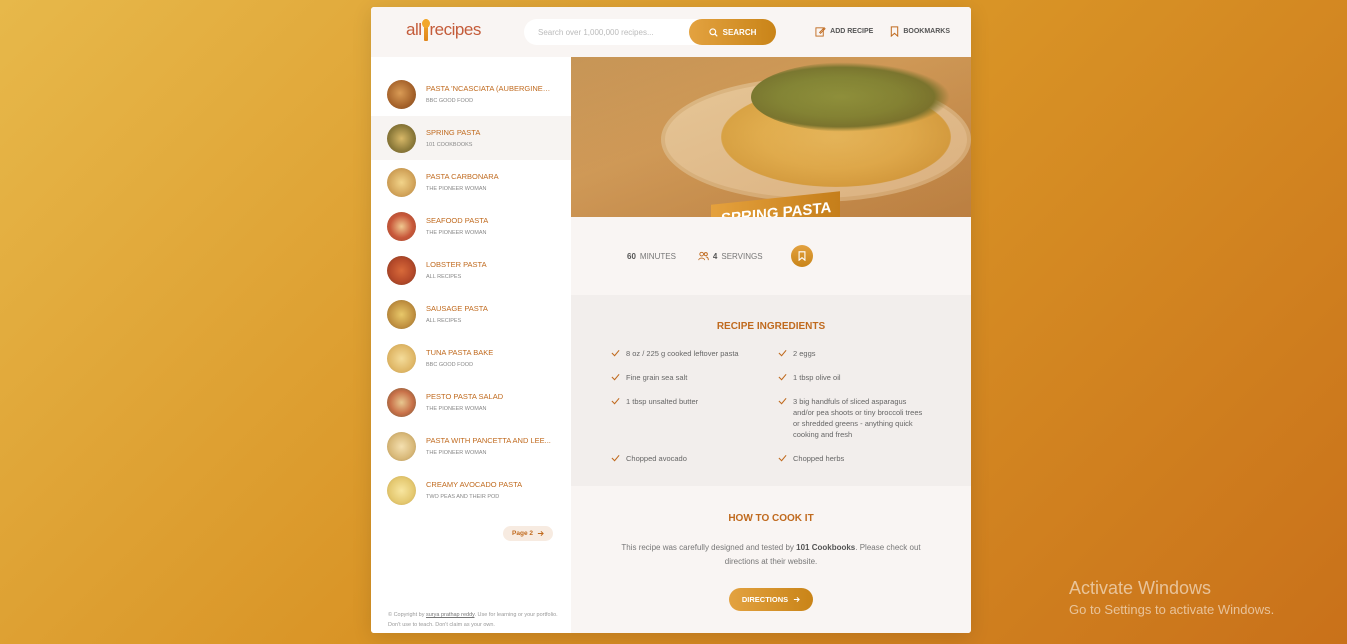 The height and width of the screenshot is (644, 1347). I want to click on recipe-minutes: 60 MINUTES, so click(651, 256).